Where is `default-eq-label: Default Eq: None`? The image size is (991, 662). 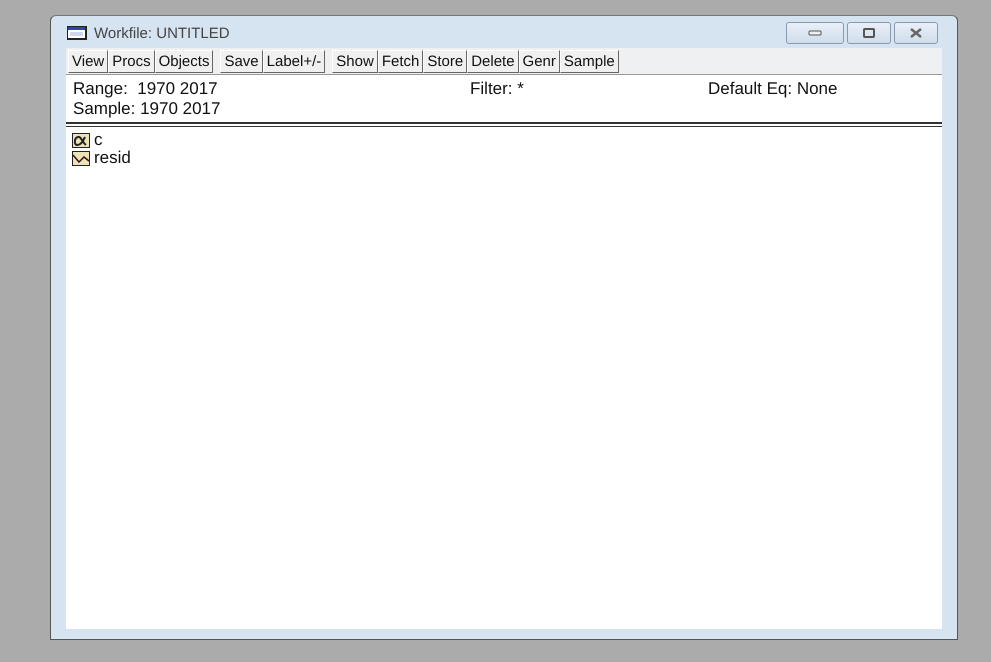 default-eq-label: Default Eq: None is located at coordinates (773, 89).